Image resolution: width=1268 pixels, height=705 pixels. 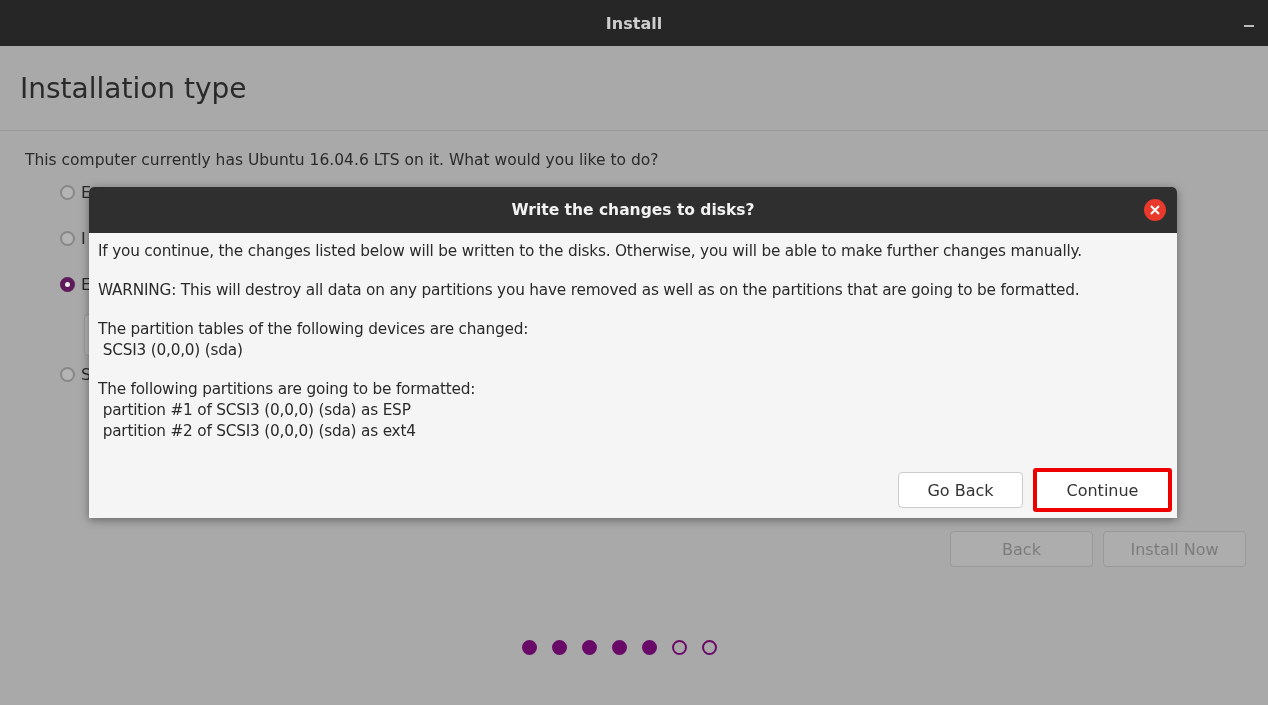 I want to click on dialog-text: The partition tables of the following devices are changed:, so click(x=314, y=329).